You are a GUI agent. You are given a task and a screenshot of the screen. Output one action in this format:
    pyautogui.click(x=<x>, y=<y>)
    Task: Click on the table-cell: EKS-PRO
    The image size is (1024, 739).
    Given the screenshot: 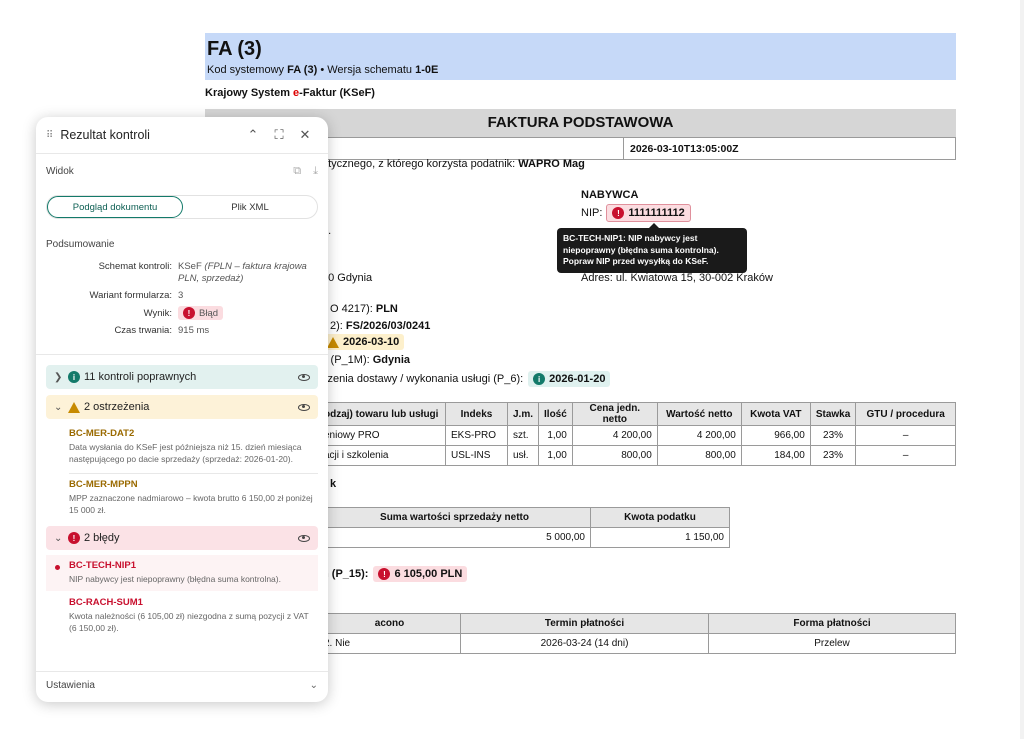 What is the action you would take?
    pyautogui.click(x=476, y=435)
    